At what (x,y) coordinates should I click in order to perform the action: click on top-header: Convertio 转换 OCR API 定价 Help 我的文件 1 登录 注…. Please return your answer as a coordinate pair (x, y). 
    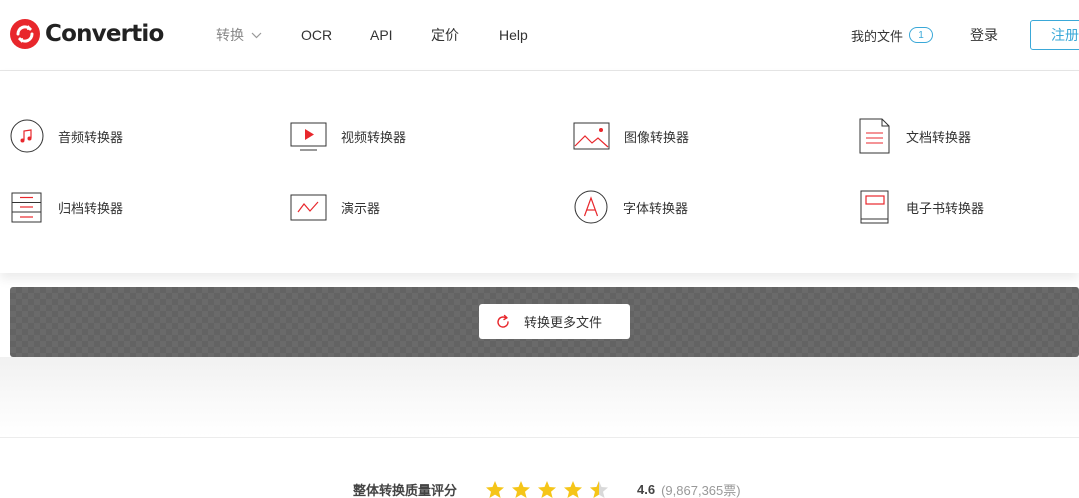
    Looking at the image, I should click on (539, 35).